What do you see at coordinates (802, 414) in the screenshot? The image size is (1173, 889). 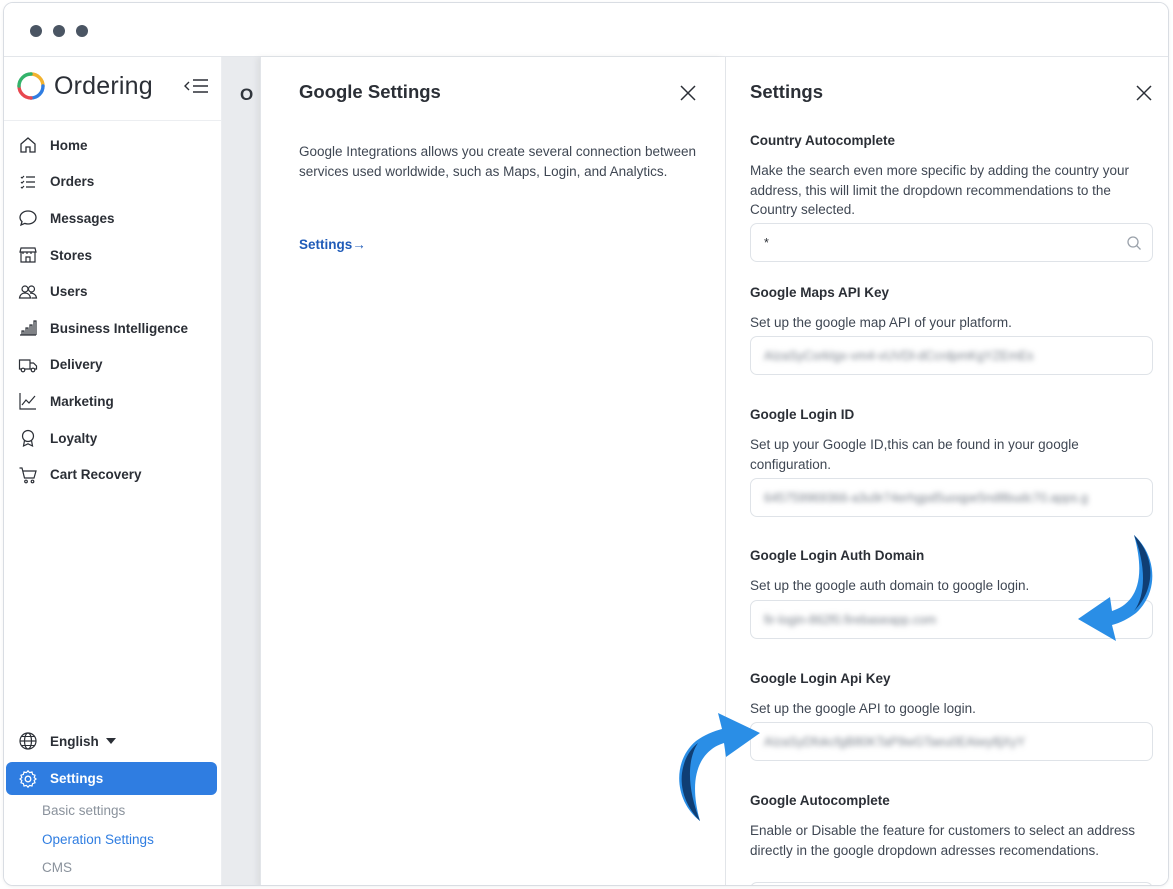 I see `google-login-id-title: Google Login ID` at bounding box center [802, 414].